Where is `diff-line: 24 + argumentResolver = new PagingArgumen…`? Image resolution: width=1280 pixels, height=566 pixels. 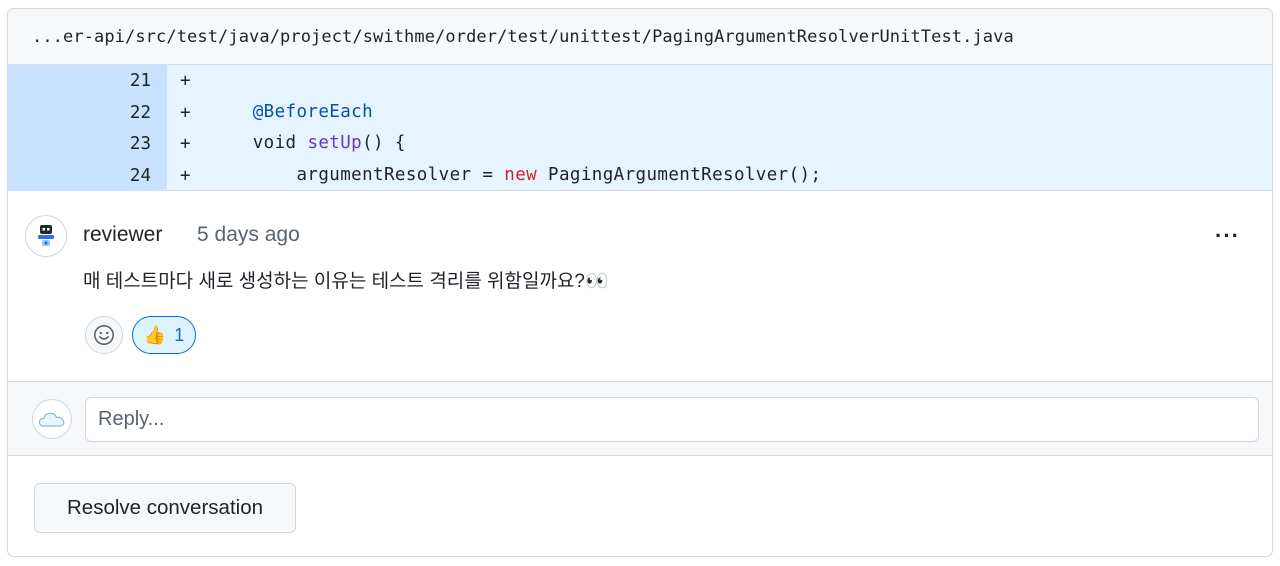
diff-line: 24 + argumentResolver = new PagingArgumen… is located at coordinates (640, 175).